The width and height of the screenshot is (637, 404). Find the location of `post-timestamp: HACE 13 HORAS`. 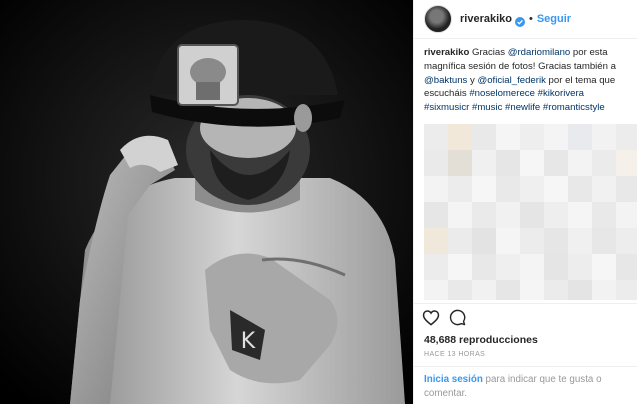

post-timestamp: HACE 13 HORAS is located at coordinates (454, 354).